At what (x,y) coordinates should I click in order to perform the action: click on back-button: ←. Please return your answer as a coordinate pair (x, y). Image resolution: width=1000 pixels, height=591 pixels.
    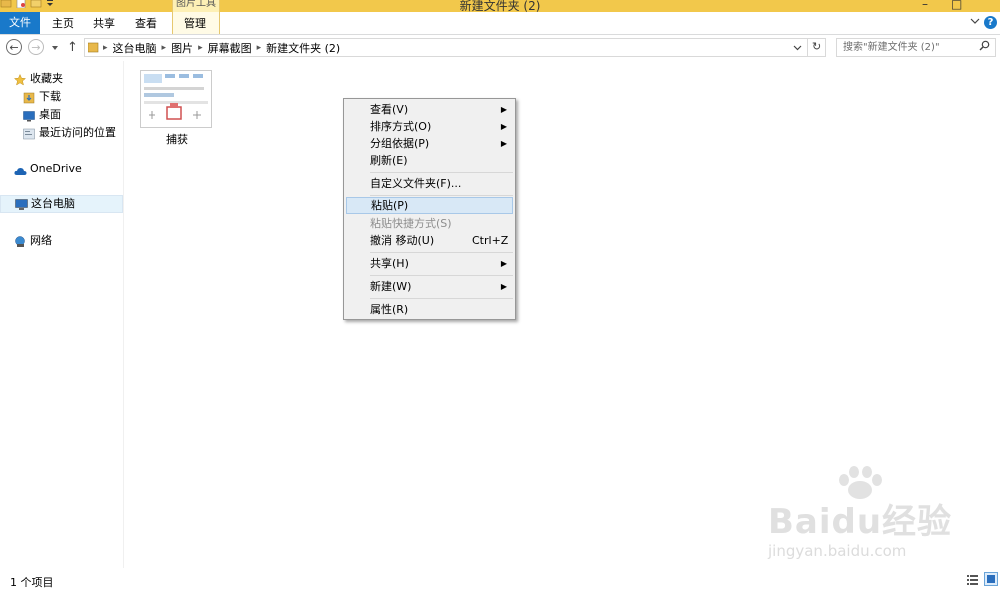
    Looking at the image, I should click on (14, 47).